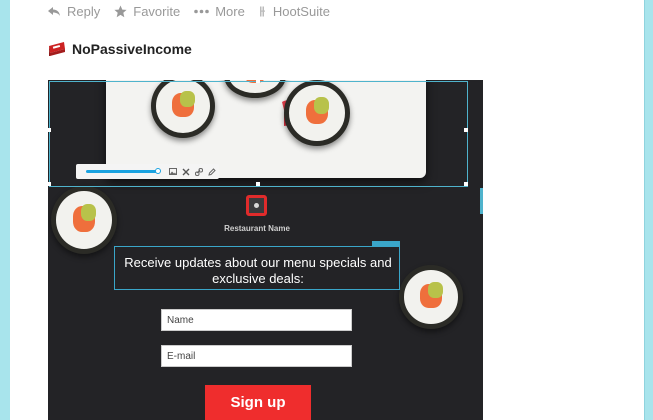 The width and height of the screenshot is (653, 420). What do you see at coordinates (258, 402) in the screenshot?
I see `signup-button: Sign up` at bounding box center [258, 402].